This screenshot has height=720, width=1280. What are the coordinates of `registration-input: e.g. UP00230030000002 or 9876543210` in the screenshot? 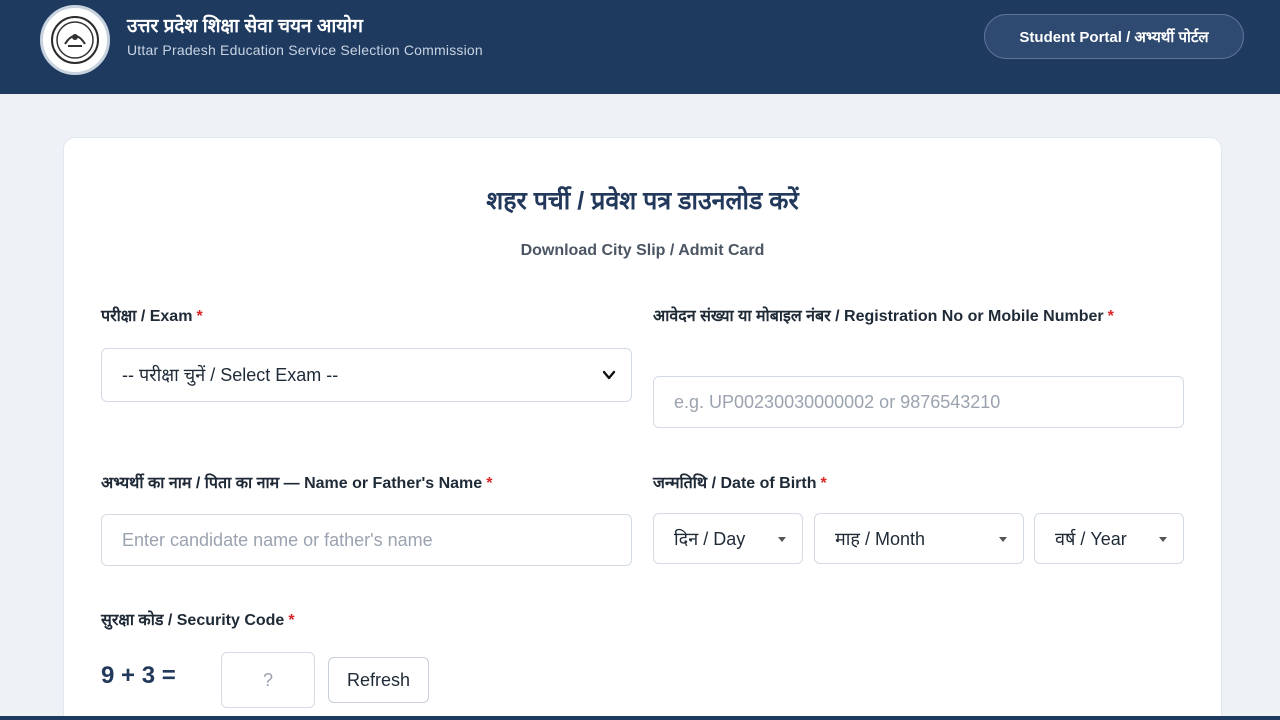 It's located at (918, 402).